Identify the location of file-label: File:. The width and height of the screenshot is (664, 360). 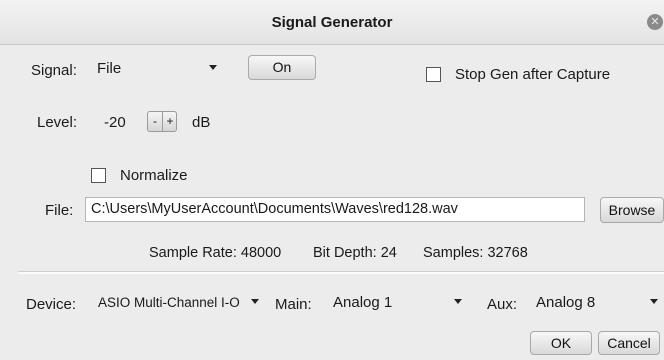
(59, 210).